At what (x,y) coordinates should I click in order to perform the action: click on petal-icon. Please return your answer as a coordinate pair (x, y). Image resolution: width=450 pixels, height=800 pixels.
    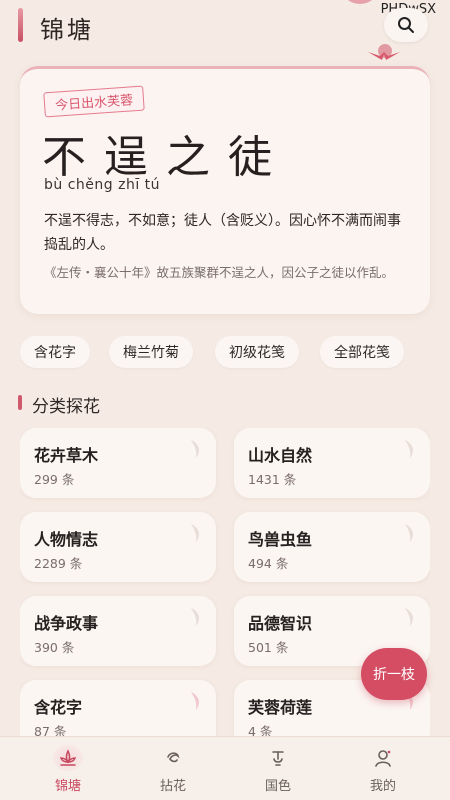
    Looking at the image, I should click on (195, 701).